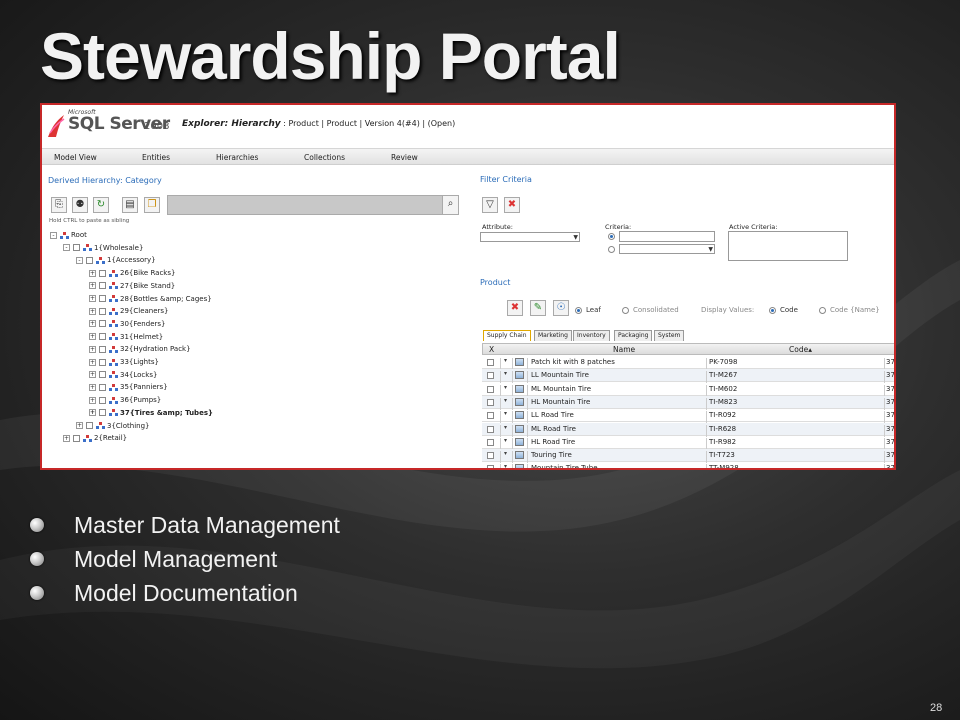  Describe the element at coordinates (611, 249) in the screenshot. I see `criteria-radio-attribute` at that location.